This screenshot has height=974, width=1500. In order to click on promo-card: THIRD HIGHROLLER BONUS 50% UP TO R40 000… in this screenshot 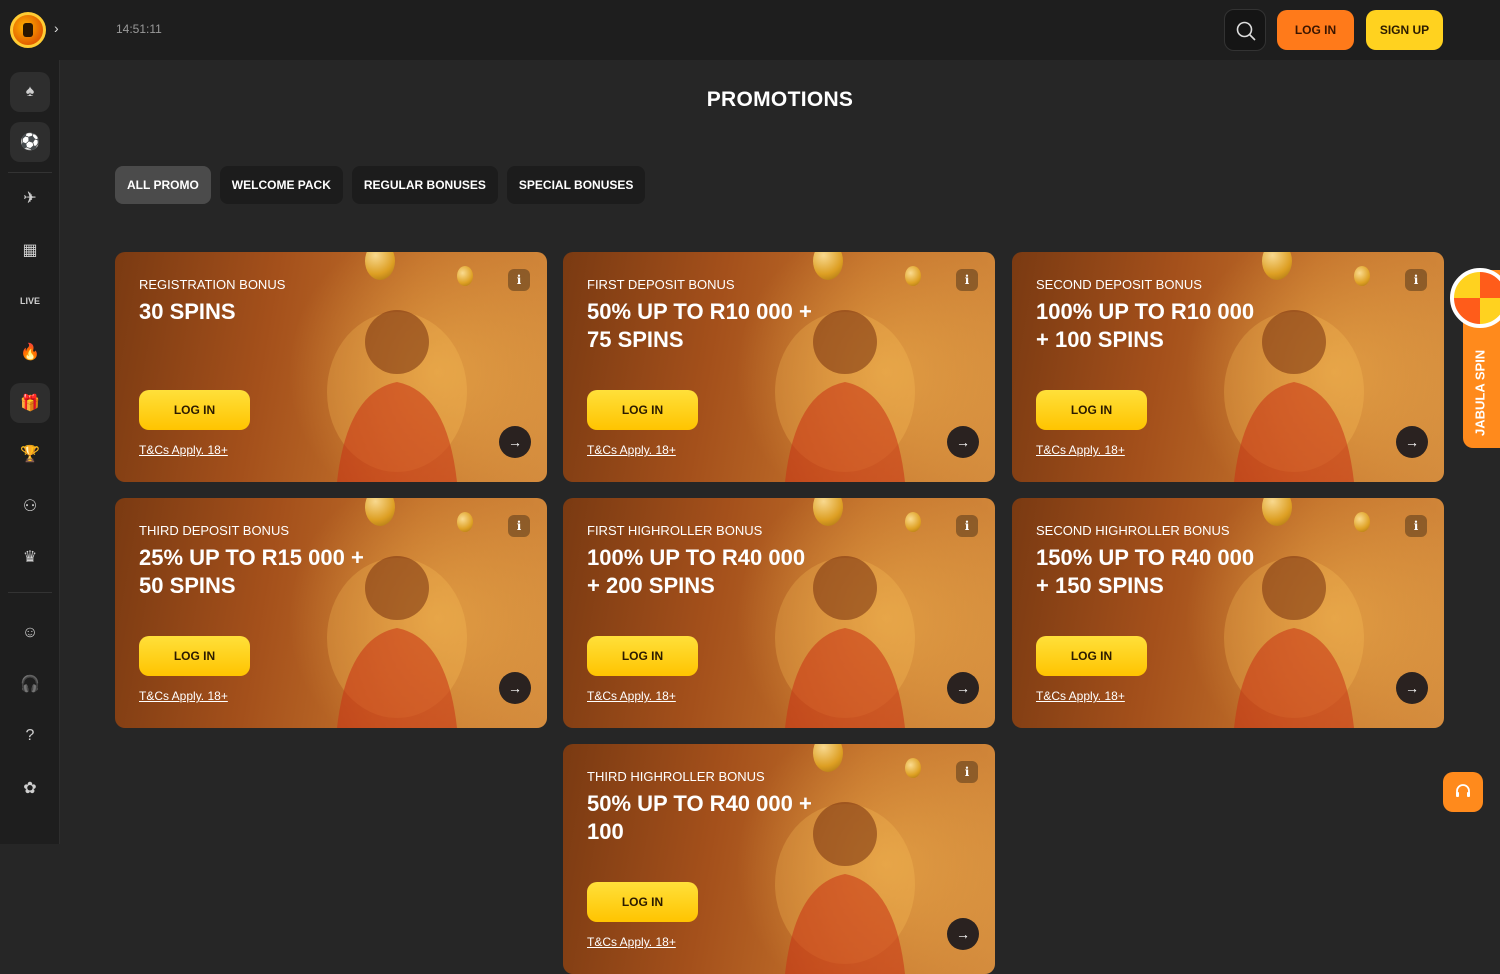, I will do `click(779, 859)`.